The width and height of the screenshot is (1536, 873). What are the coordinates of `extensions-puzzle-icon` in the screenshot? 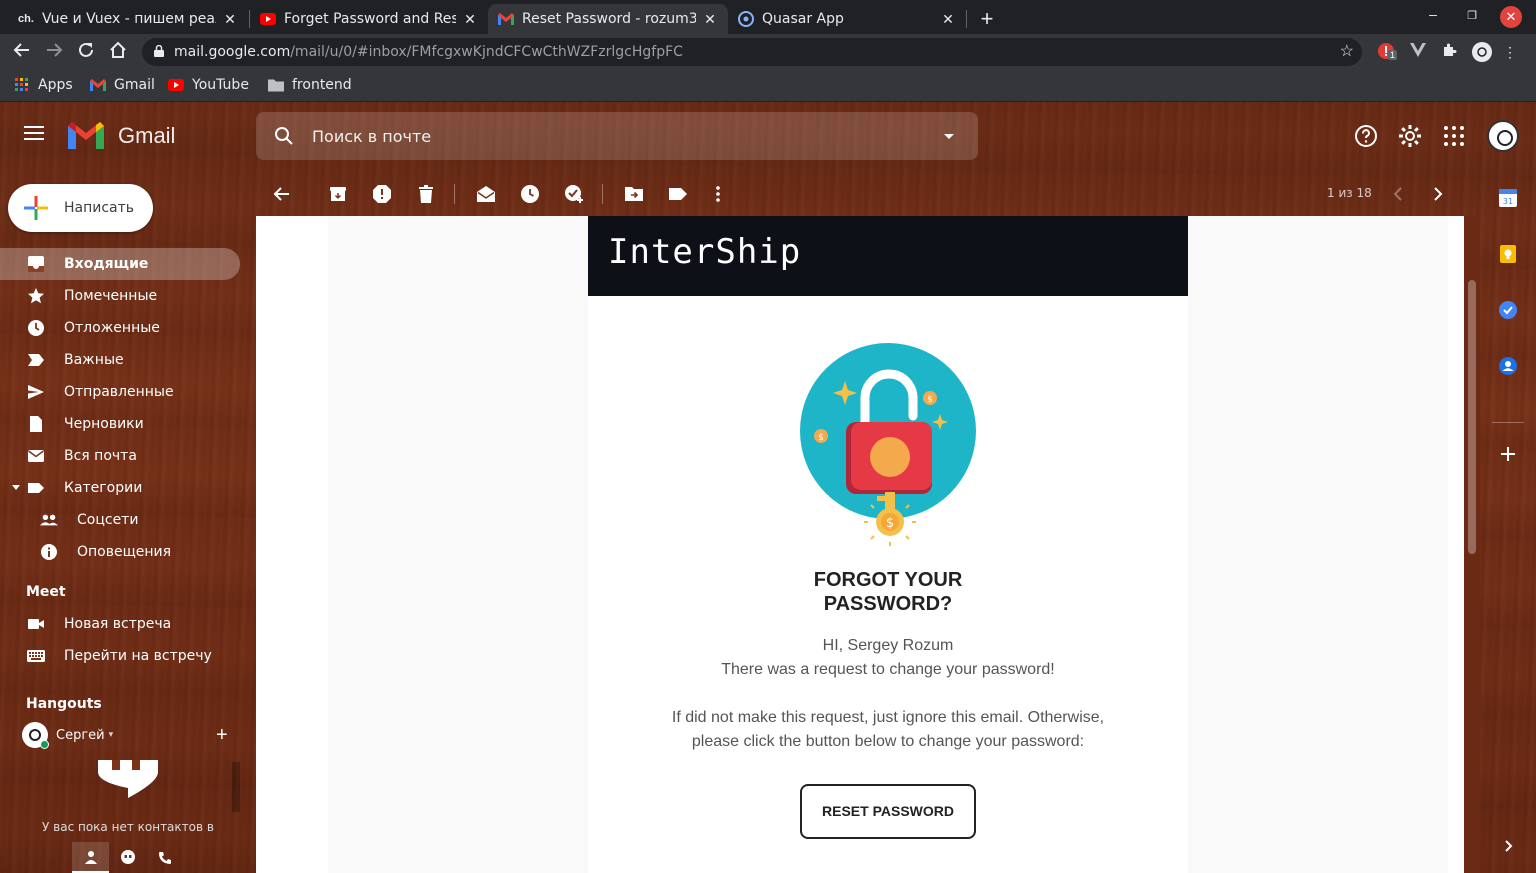 It's located at (1450, 52).